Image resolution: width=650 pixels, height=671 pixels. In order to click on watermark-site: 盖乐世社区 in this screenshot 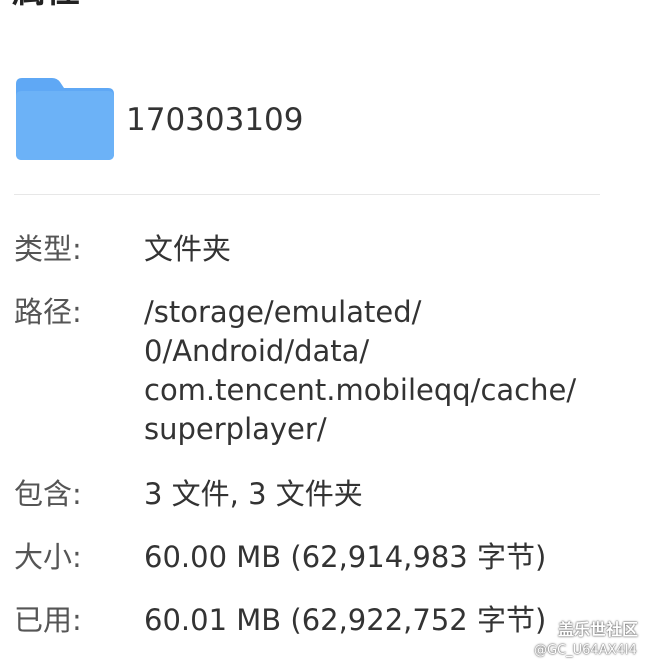, I will do `click(598, 629)`.